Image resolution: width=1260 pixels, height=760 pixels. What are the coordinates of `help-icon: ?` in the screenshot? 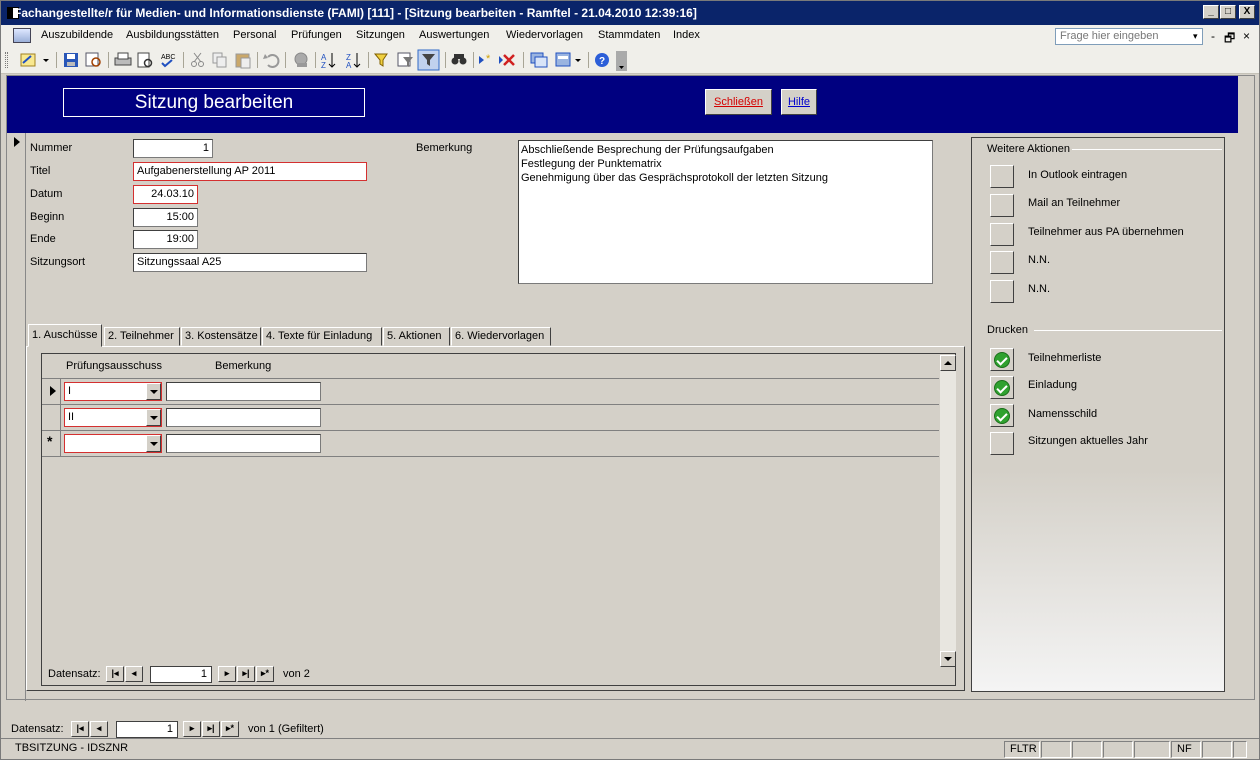 It's located at (602, 60).